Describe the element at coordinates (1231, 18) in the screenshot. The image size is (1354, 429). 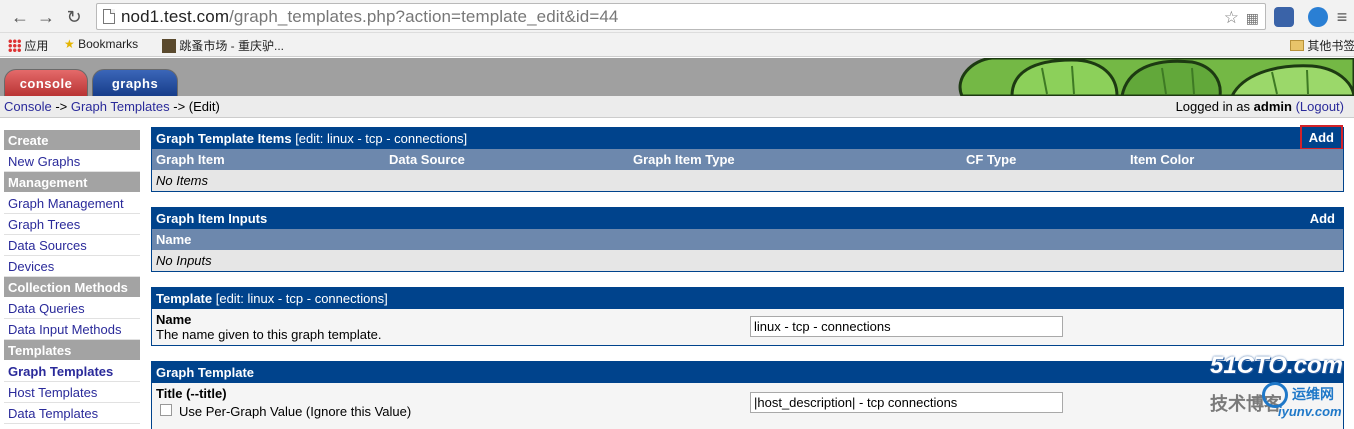
I see `bookmark-star-icon: ☆` at that location.